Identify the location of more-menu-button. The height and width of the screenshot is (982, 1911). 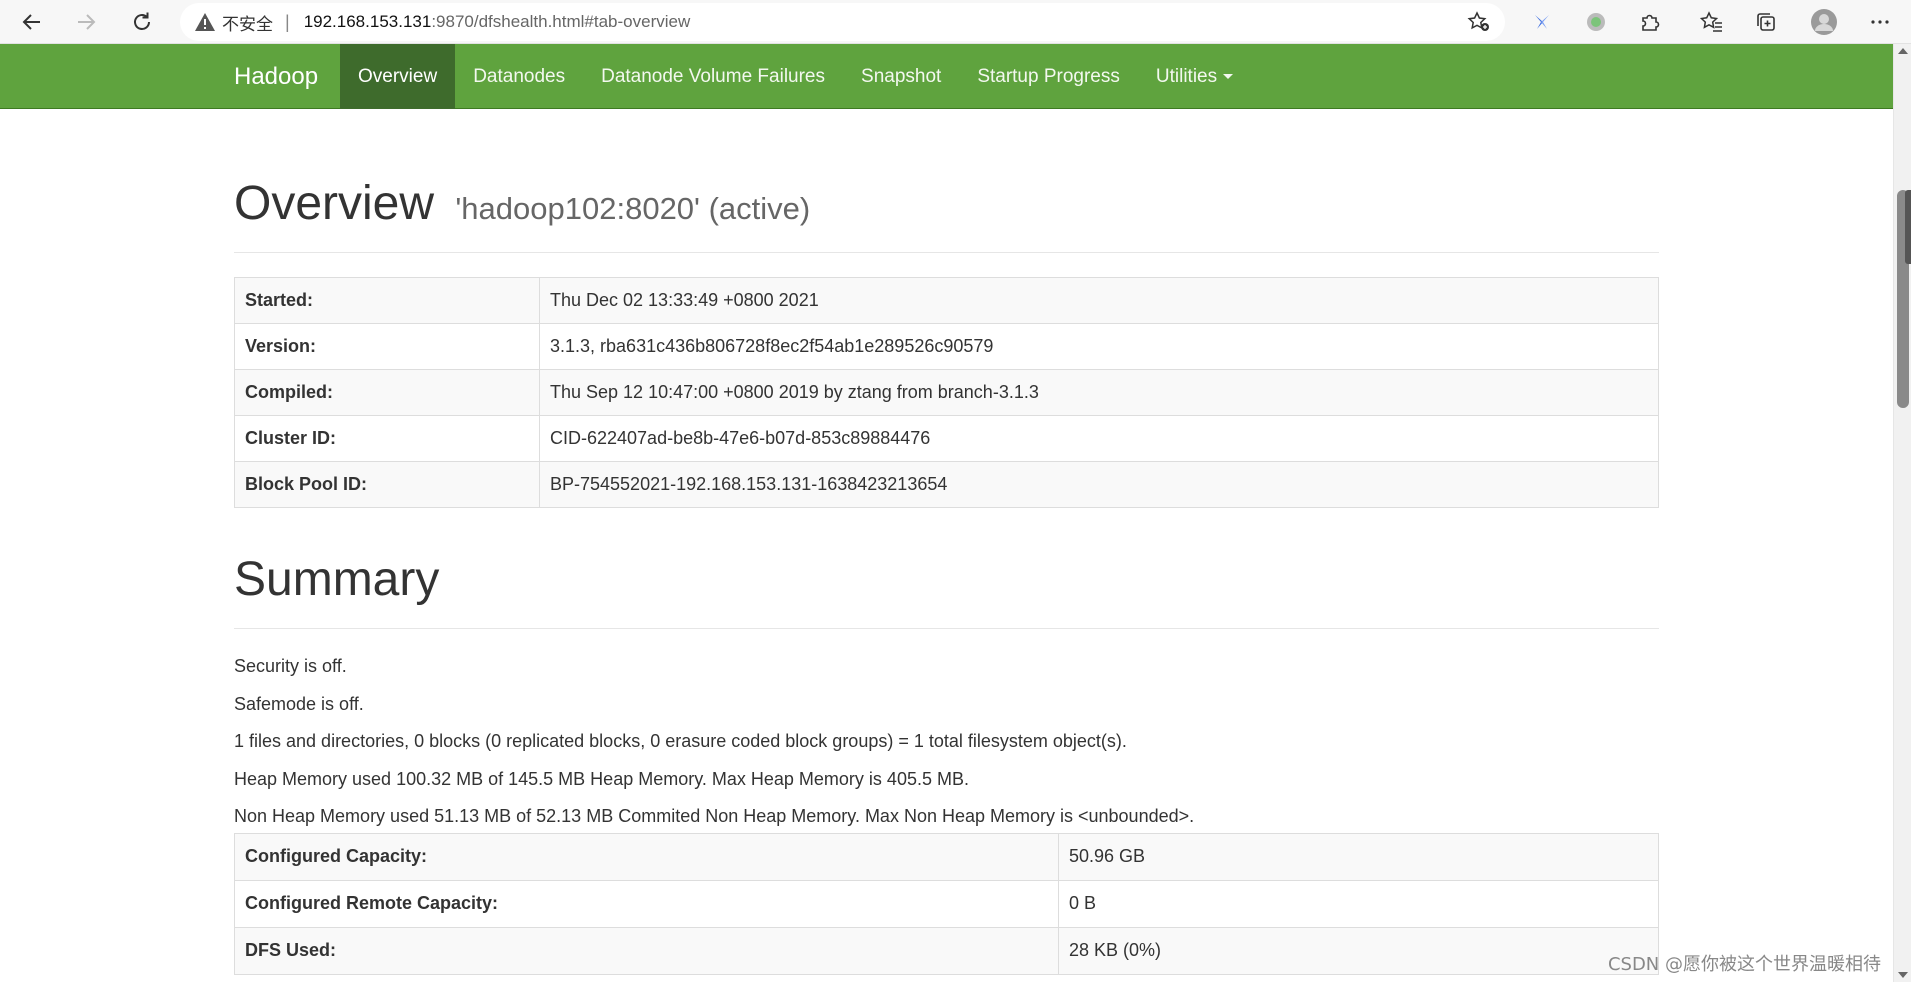
(1880, 22).